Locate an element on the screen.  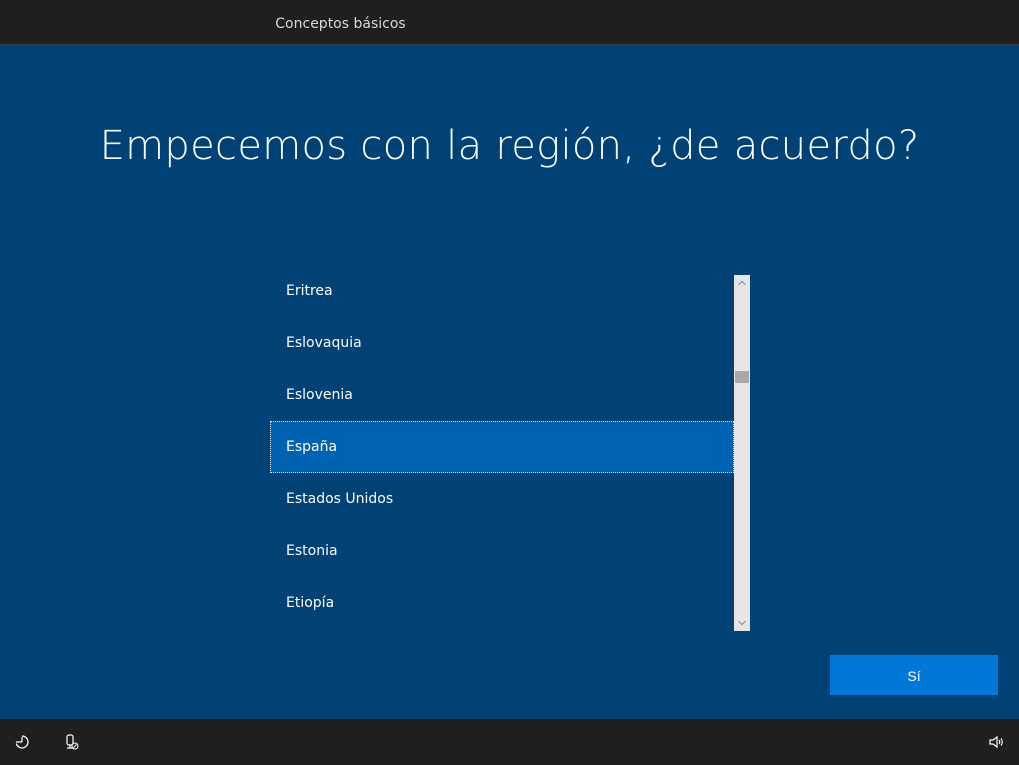
list-item: Etiopía is located at coordinates (502, 603).